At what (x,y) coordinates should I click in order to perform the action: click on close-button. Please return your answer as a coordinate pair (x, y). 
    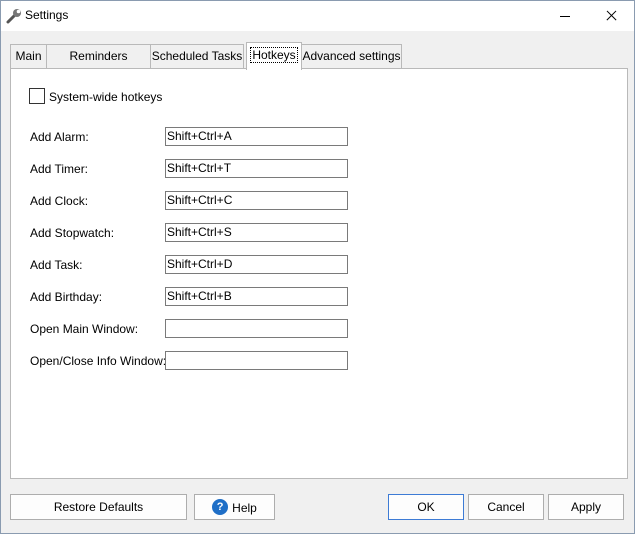
    Looking at the image, I should click on (611, 16).